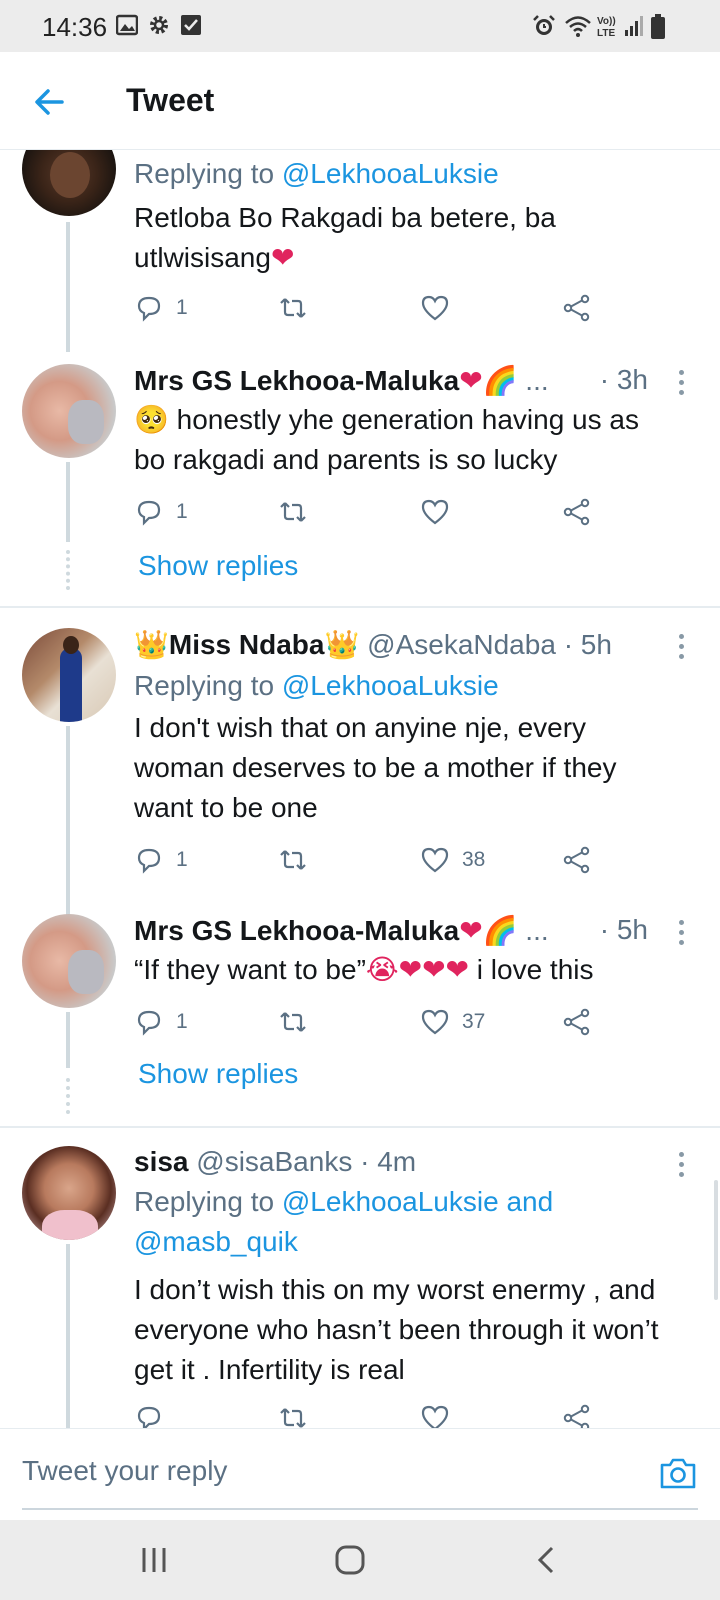 The width and height of the screenshot is (720, 1600). I want to click on like-button: 37, so click(452, 1022).